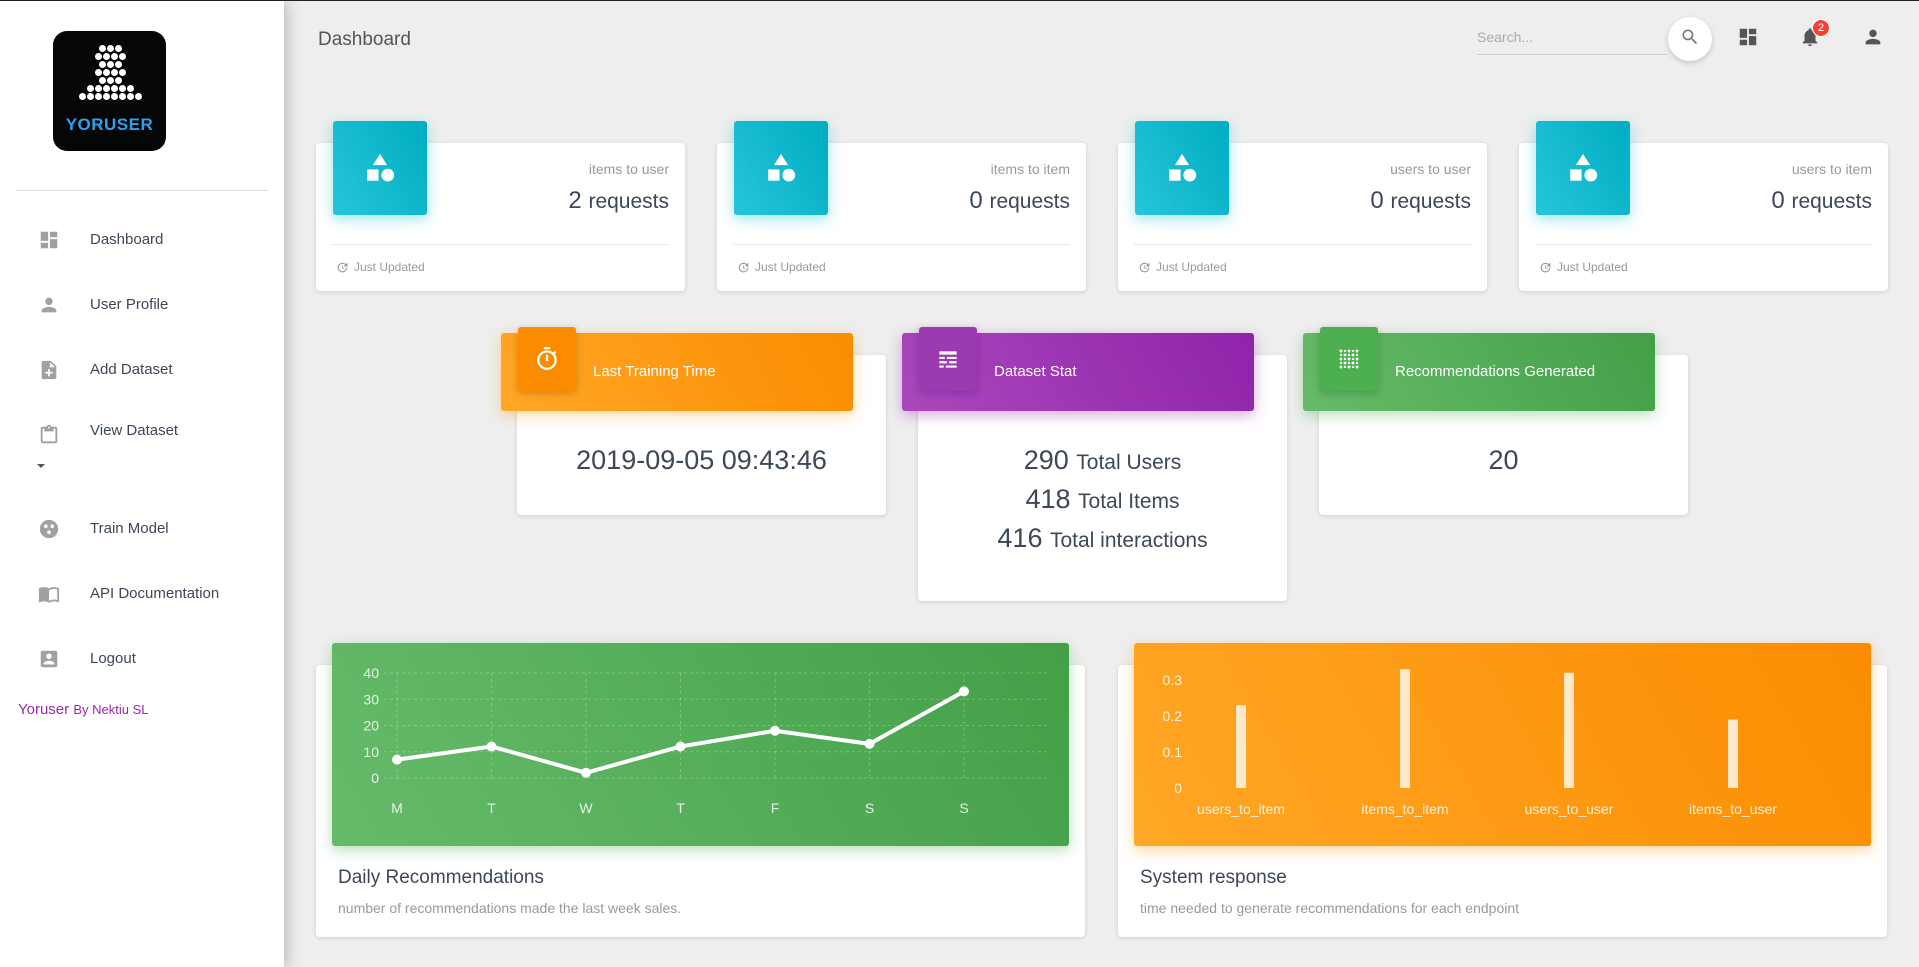 The height and width of the screenshot is (967, 1919). I want to click on search-input, so click(1572, 37).